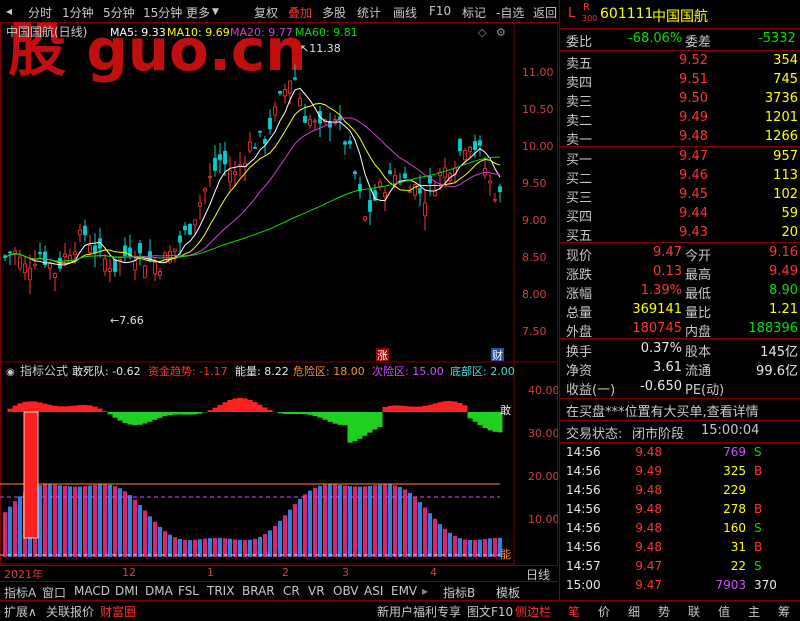 This screenshot has width=800, height=621. I want to click on bid-row: 买二9.46113, so click(680, 176).